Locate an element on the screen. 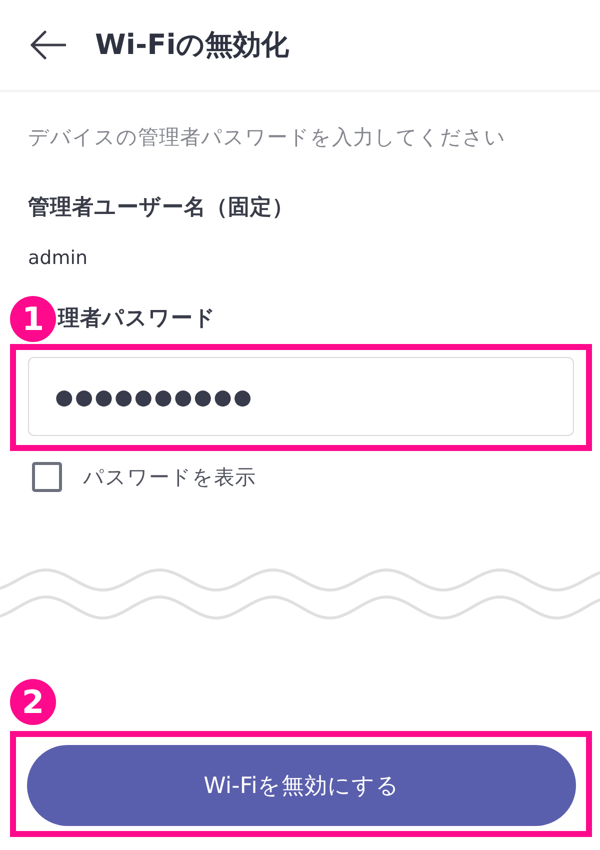 The image size is (600, 850). password-label: 理者パスワード is located at coordinates (137, 319).